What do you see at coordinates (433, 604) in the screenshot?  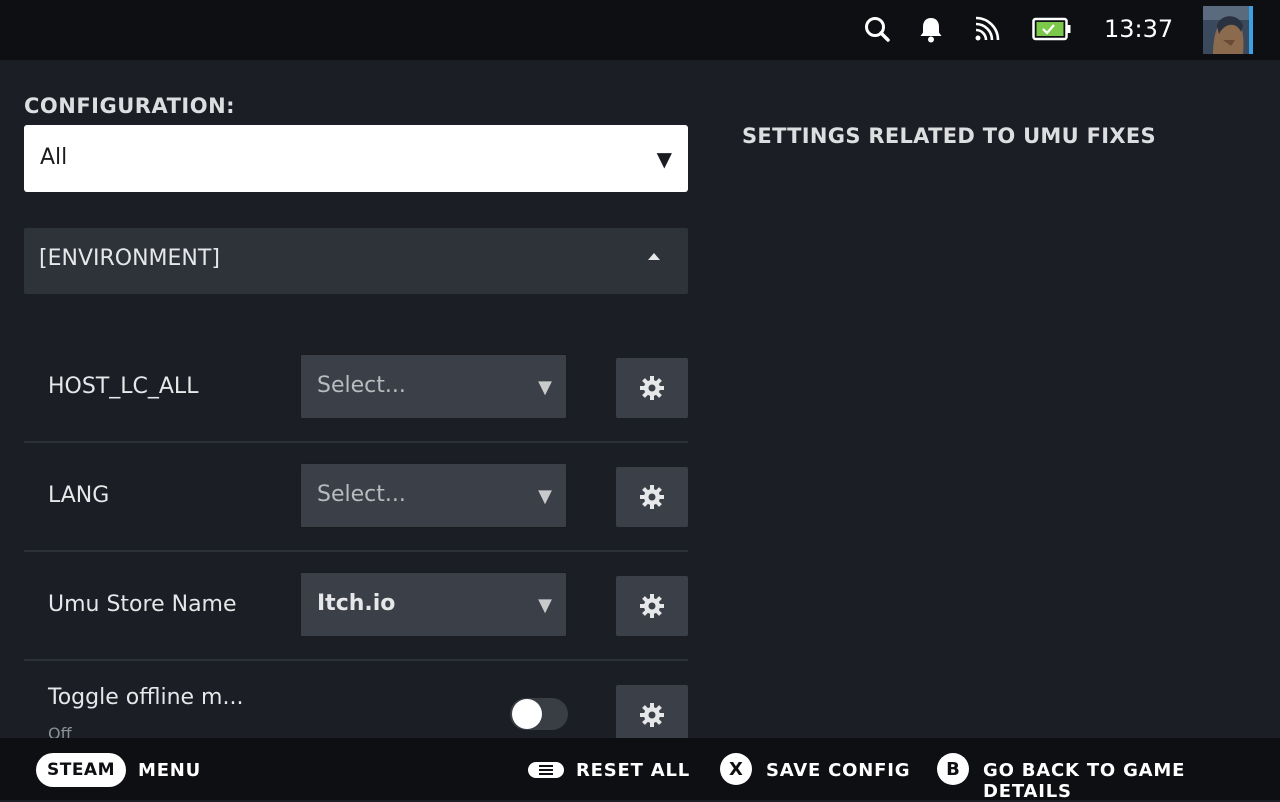 I see `umu-store-name-dropdown: Itch.io ▼` at bounding box center [433, 604].